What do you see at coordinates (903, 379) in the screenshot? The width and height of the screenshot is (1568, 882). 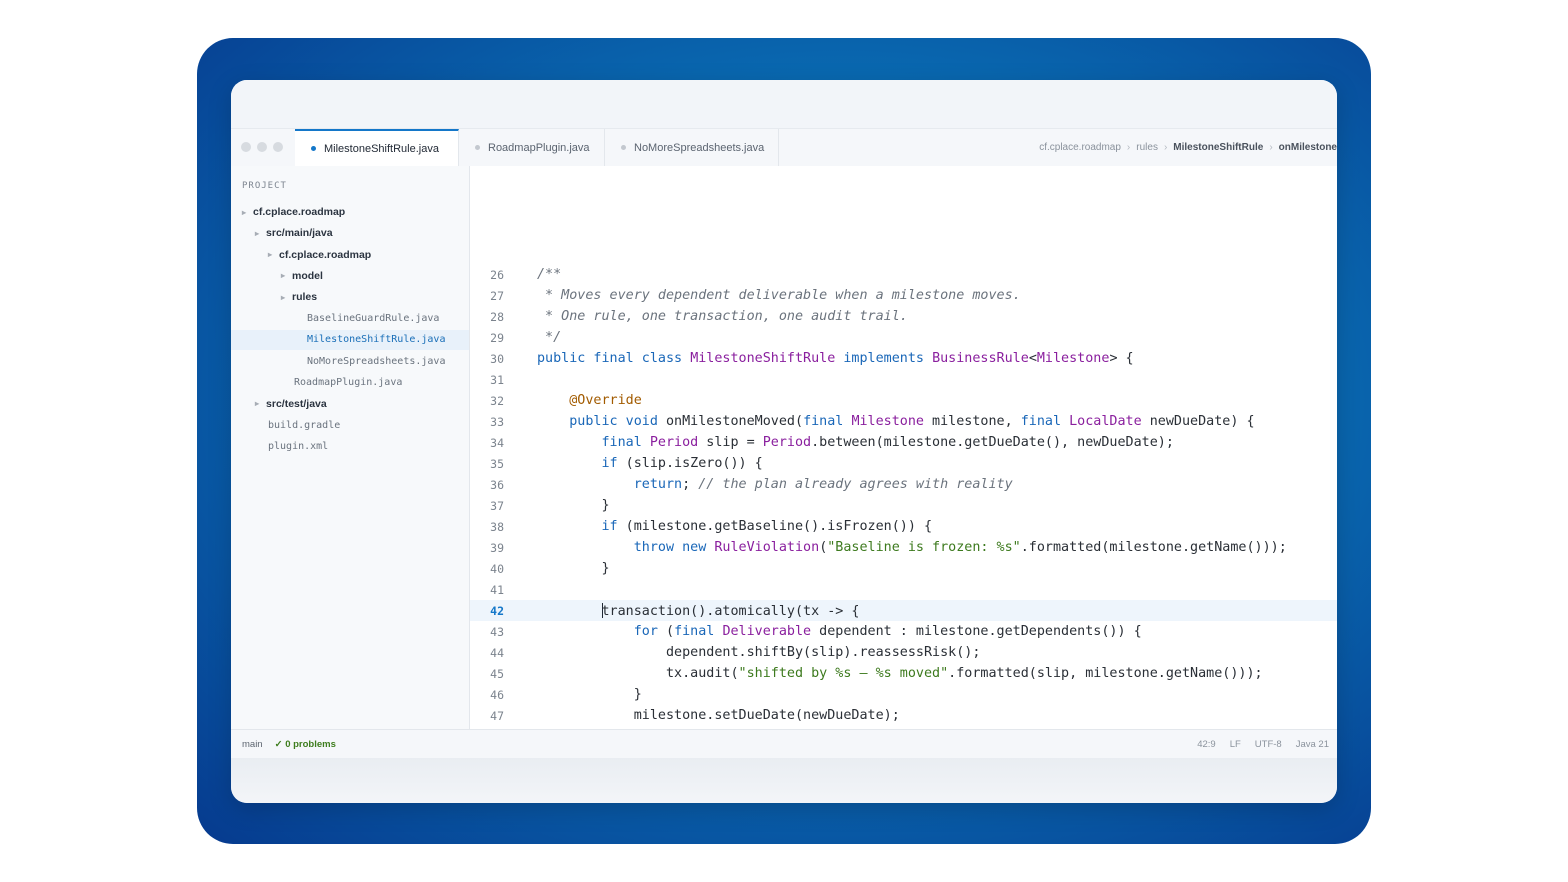 I see `code-line: 31` at bounding box center [903, 379].